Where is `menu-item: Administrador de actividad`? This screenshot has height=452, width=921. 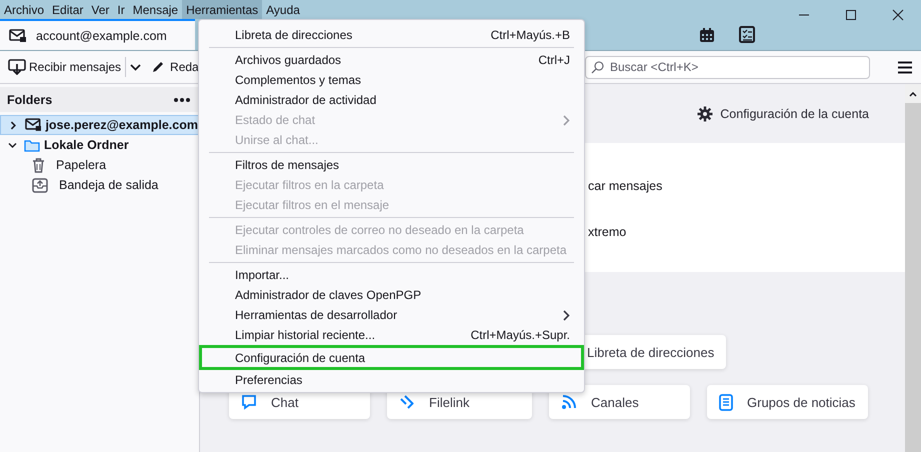
menu-item: Administrador de actividad is located at coordinates (391, 100).